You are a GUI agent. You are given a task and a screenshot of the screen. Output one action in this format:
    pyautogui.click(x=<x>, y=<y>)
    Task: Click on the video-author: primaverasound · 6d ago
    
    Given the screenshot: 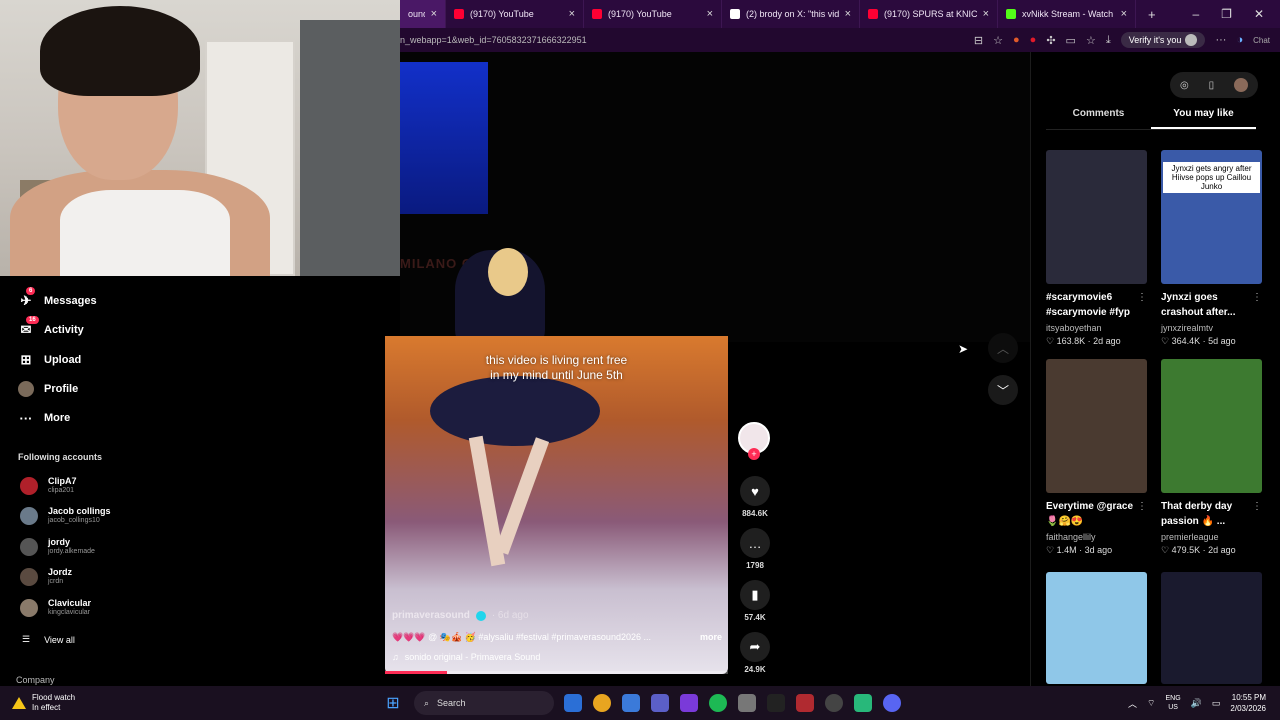 What is the action you would take?
    pyautogui.click(x=460, y=615)
    